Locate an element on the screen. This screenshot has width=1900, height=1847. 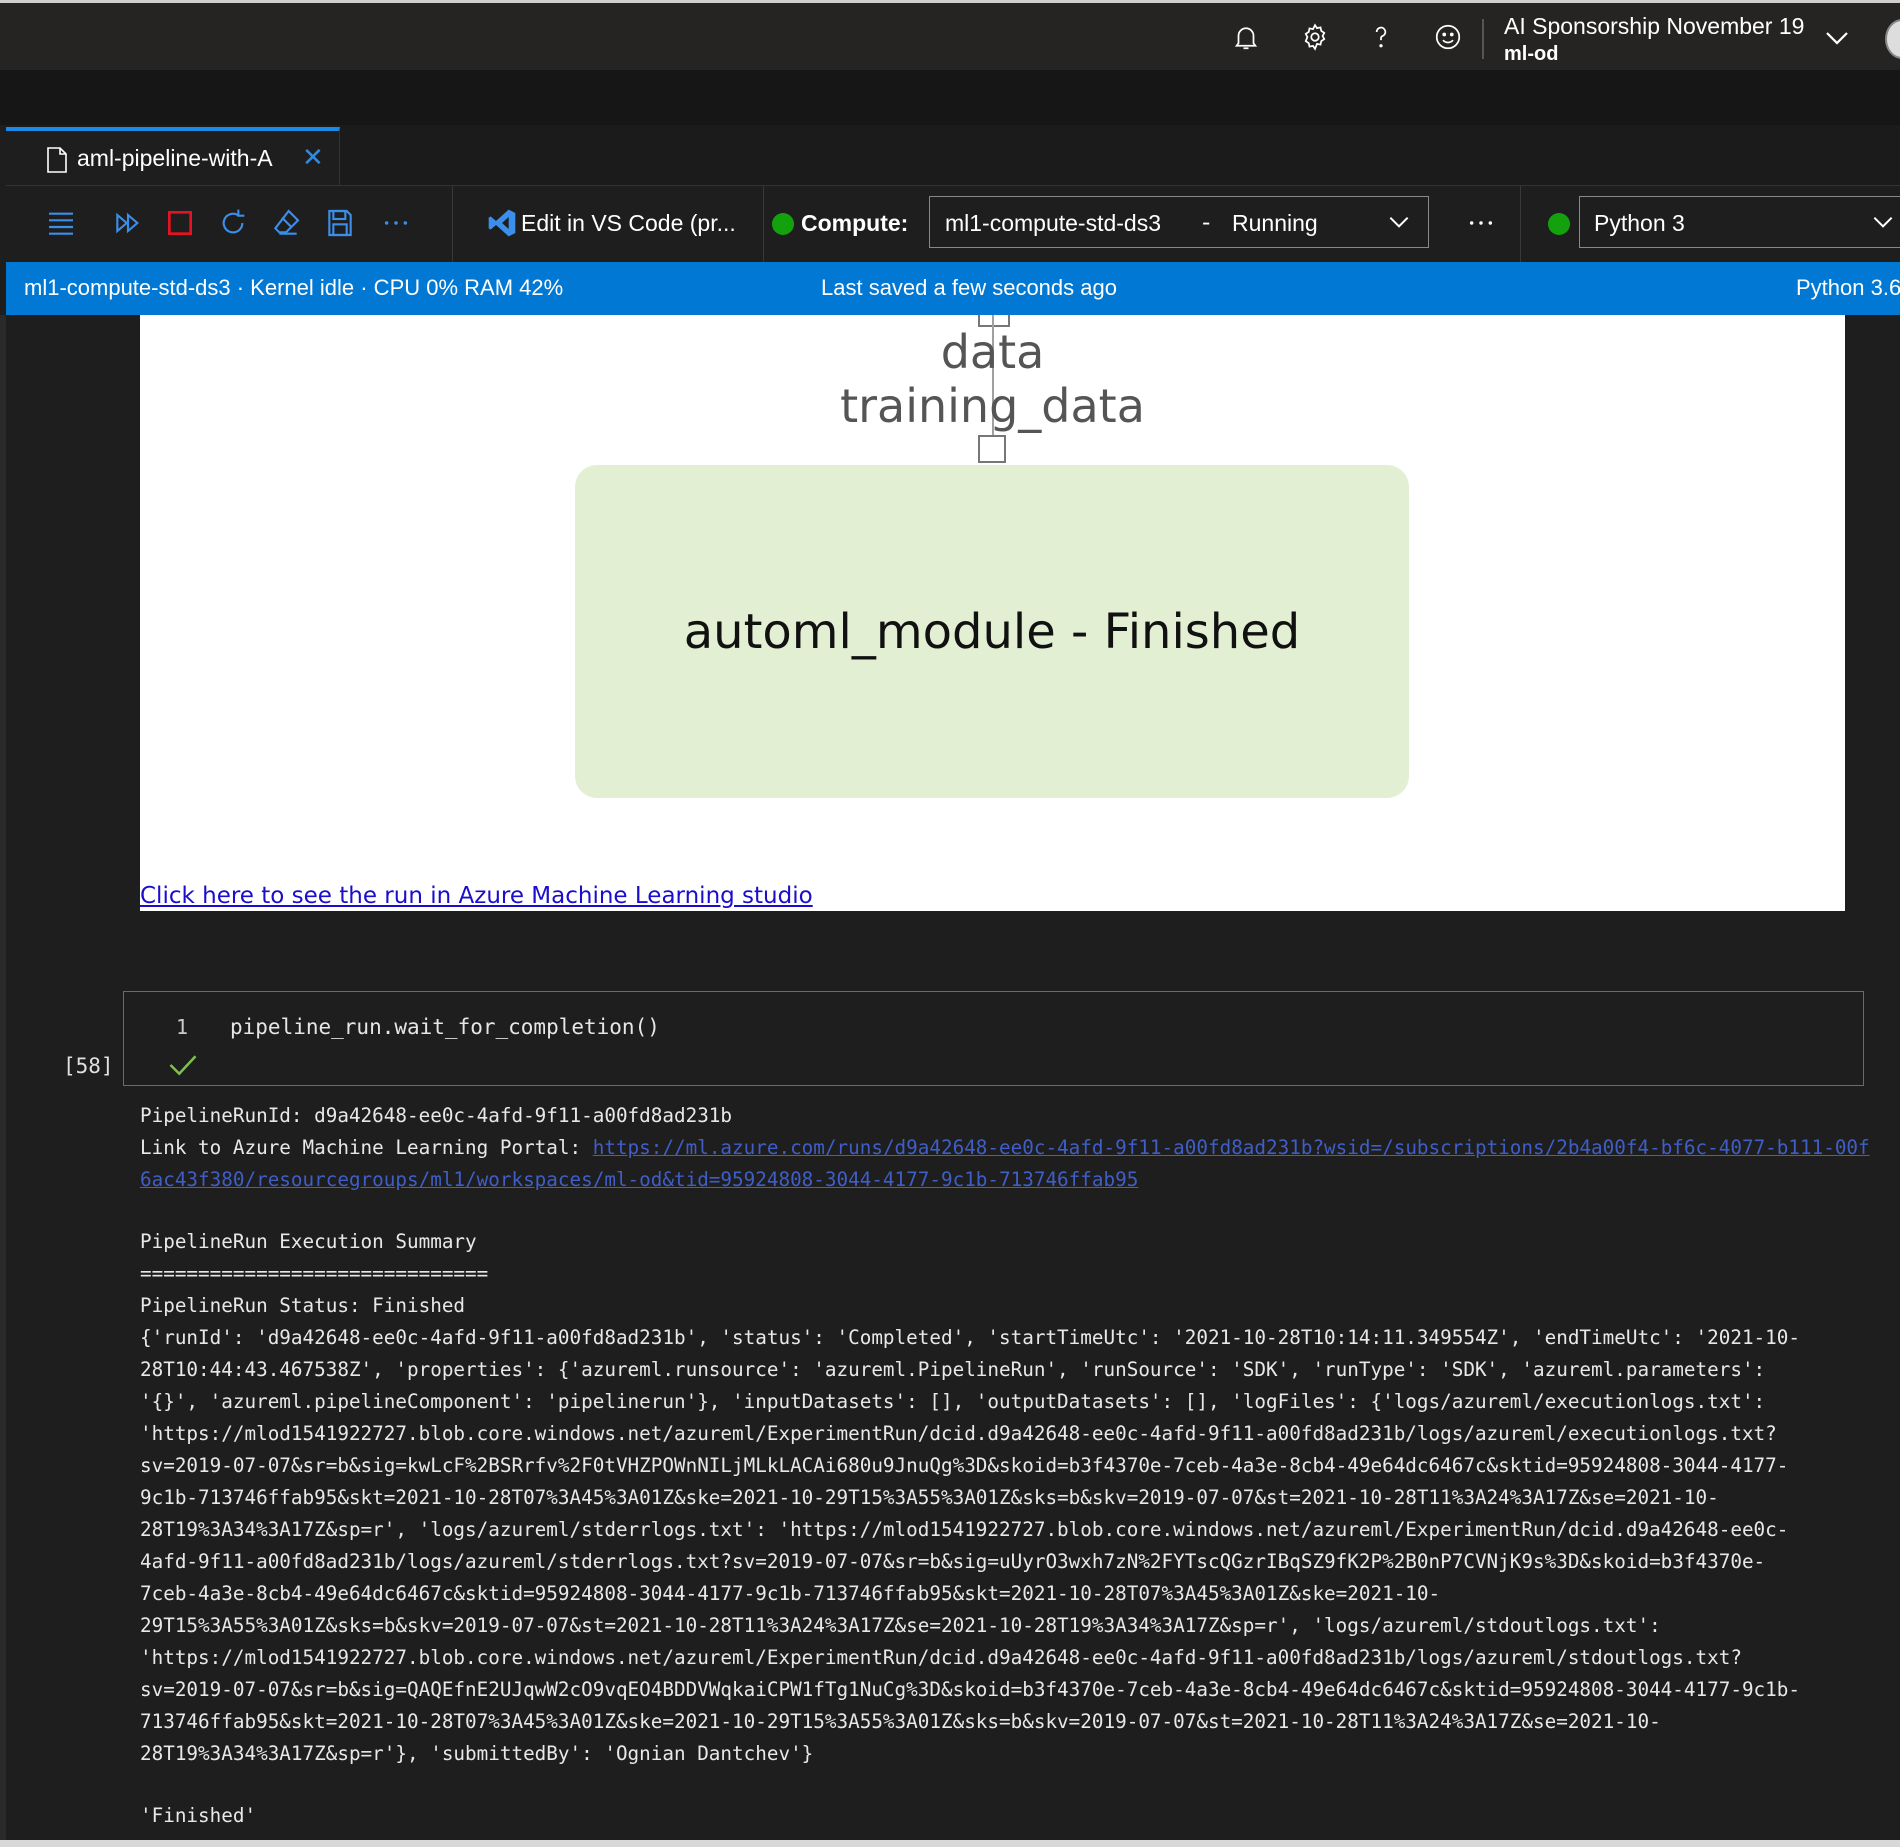
module-label: automl_module - Finished is located at coordinates (992, 631).